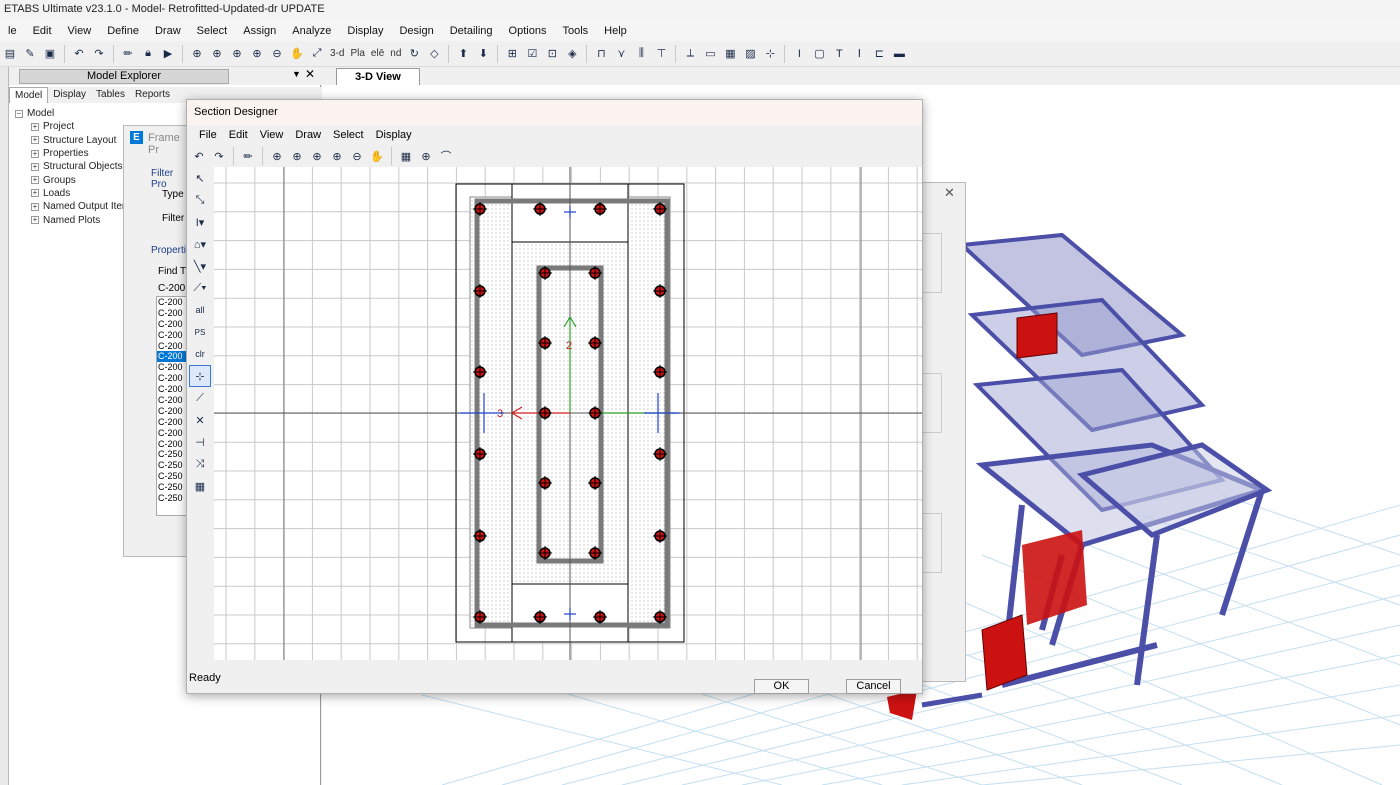 This screenshot has height=785, width=1400. Describe the element at coordinates (19, 113) in the screenshot. I see `collapse-icon: −` at that location.